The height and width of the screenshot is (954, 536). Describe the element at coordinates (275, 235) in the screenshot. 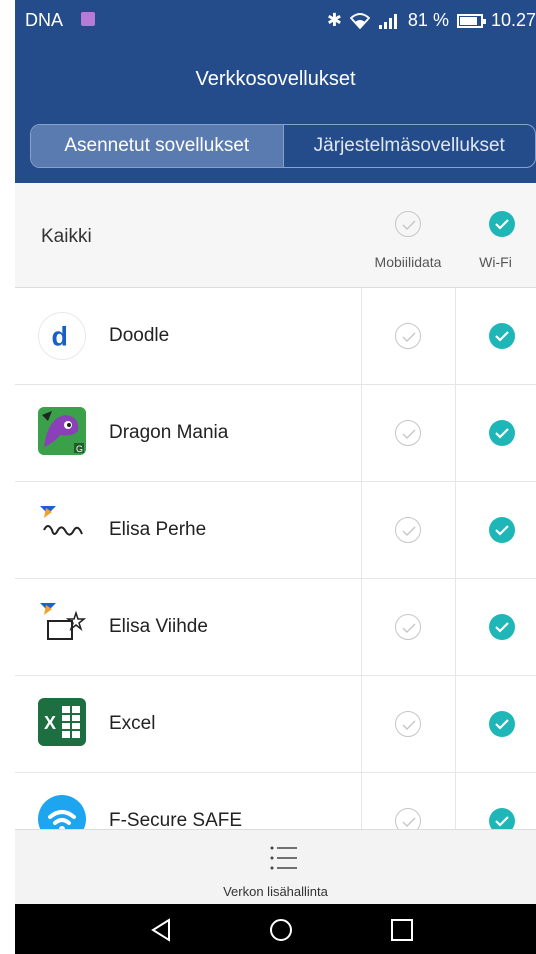

I see `all-apps-row: Kaikki Mobiilidata Wi-Fi` at that location.